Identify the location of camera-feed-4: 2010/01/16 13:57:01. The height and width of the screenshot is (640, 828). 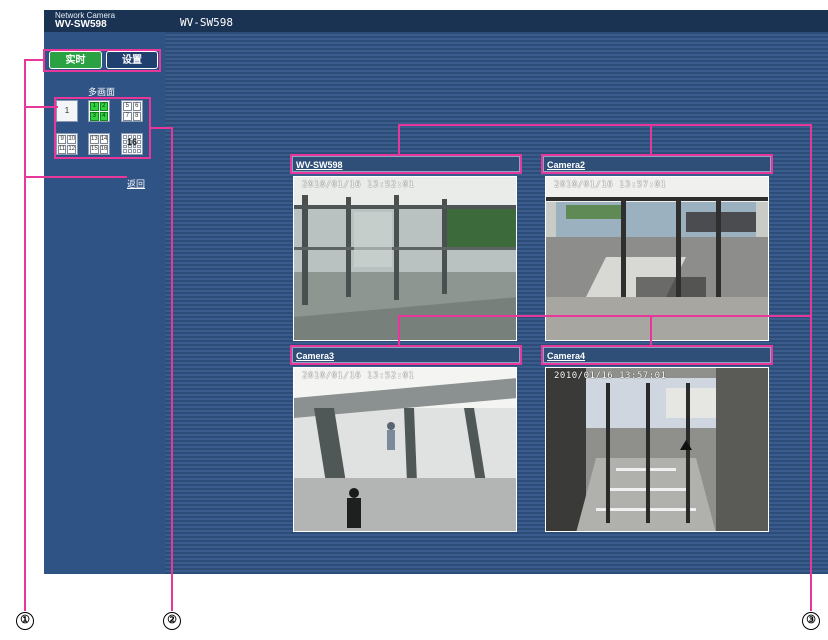
(657, 449).